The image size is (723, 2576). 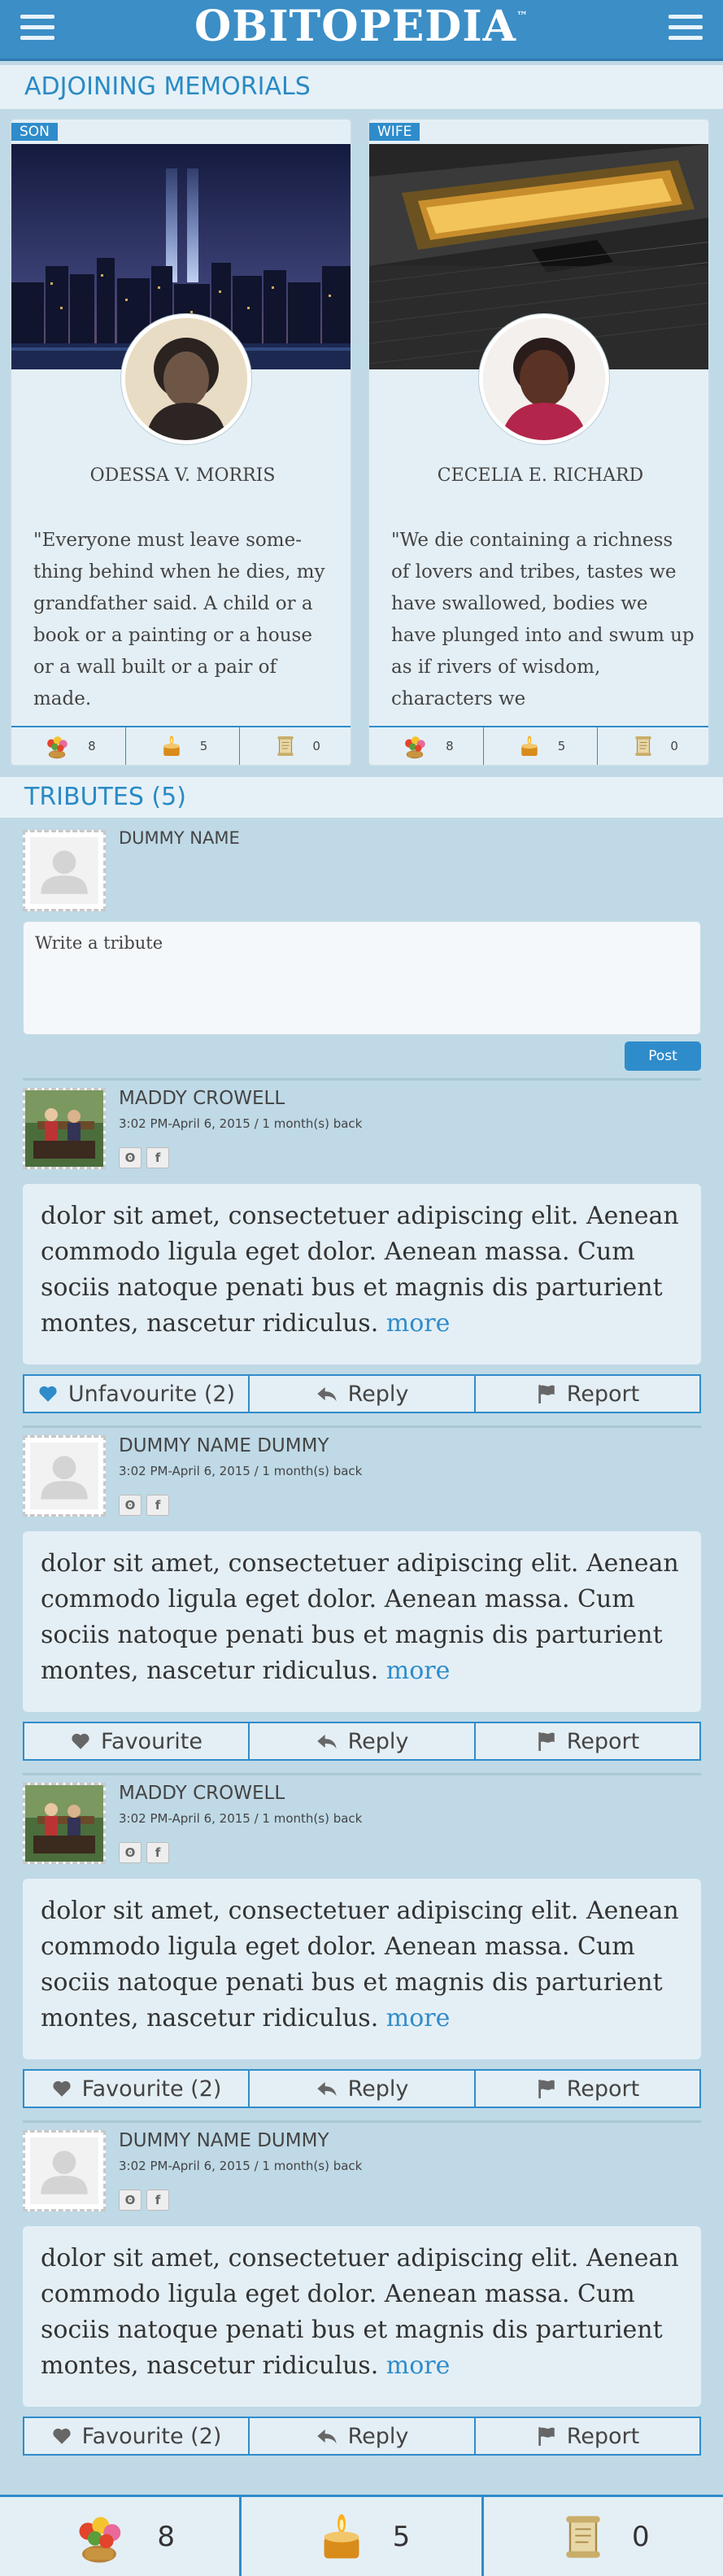 I want to click on footer-candles: 5, so click(x=363, y=2536).